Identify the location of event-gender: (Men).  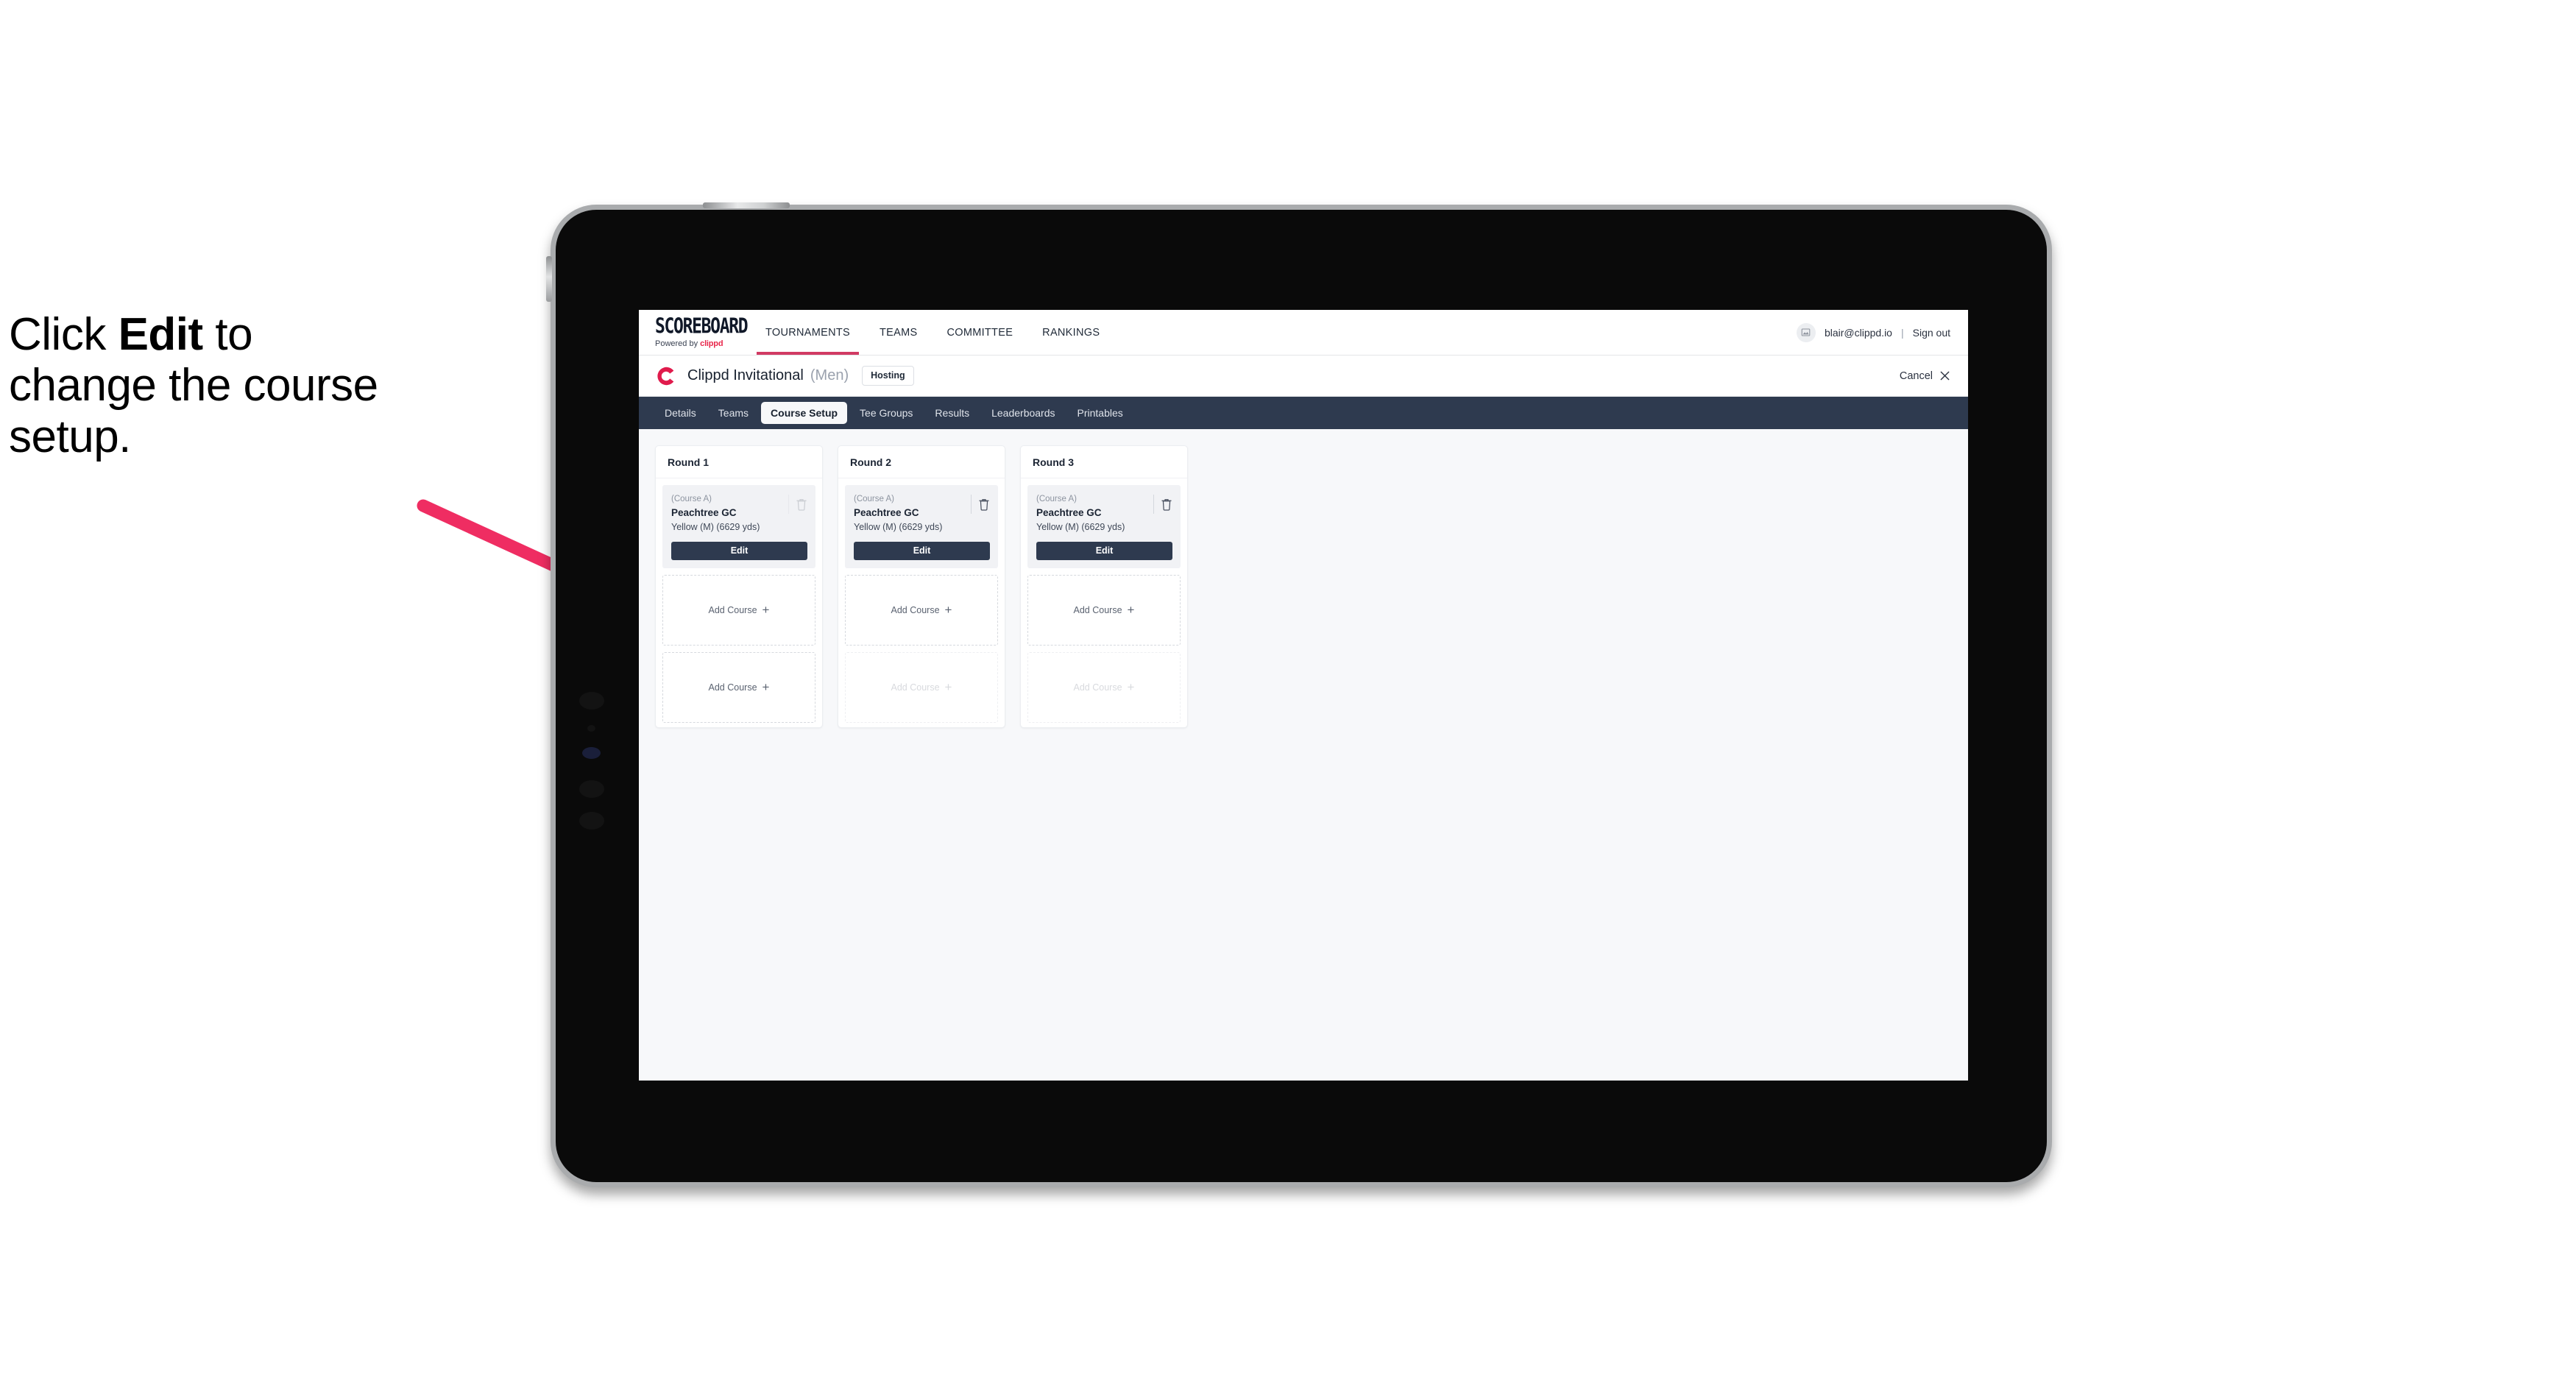
(830, 375).